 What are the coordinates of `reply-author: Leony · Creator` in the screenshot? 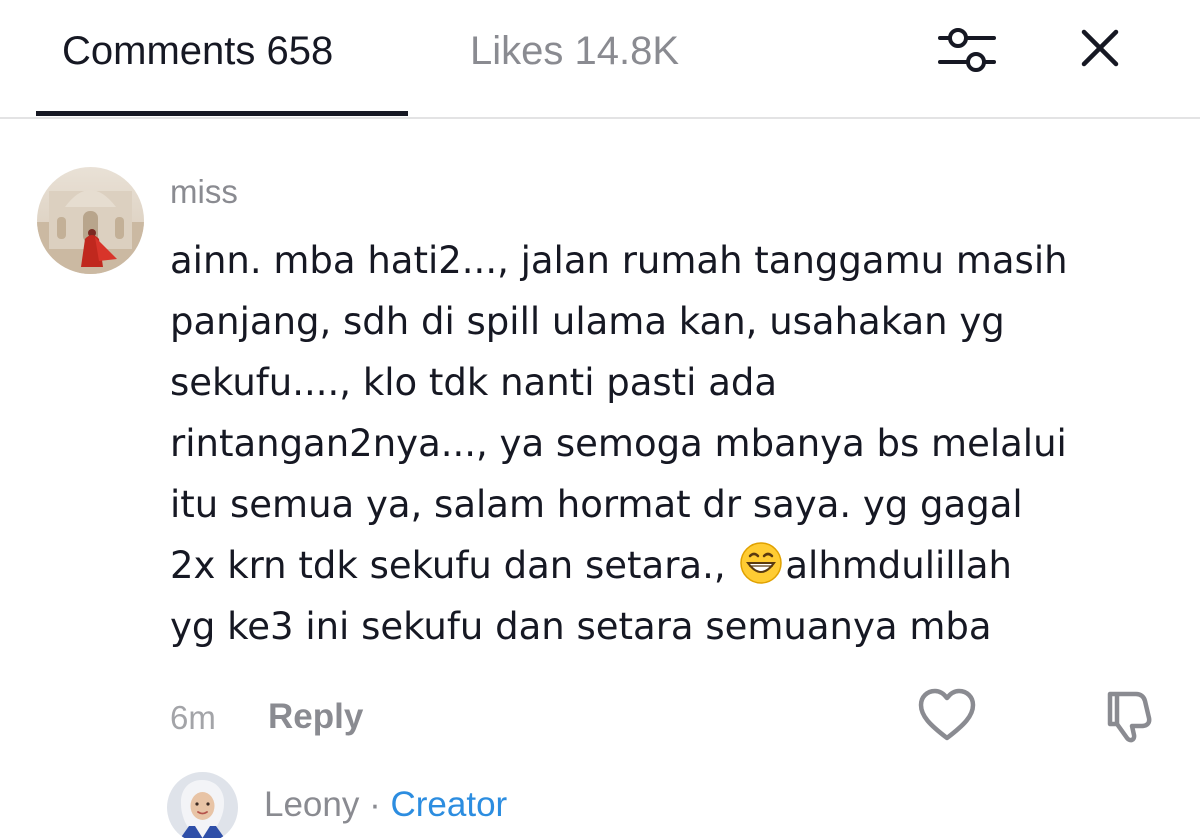 It's located at (385, 805).